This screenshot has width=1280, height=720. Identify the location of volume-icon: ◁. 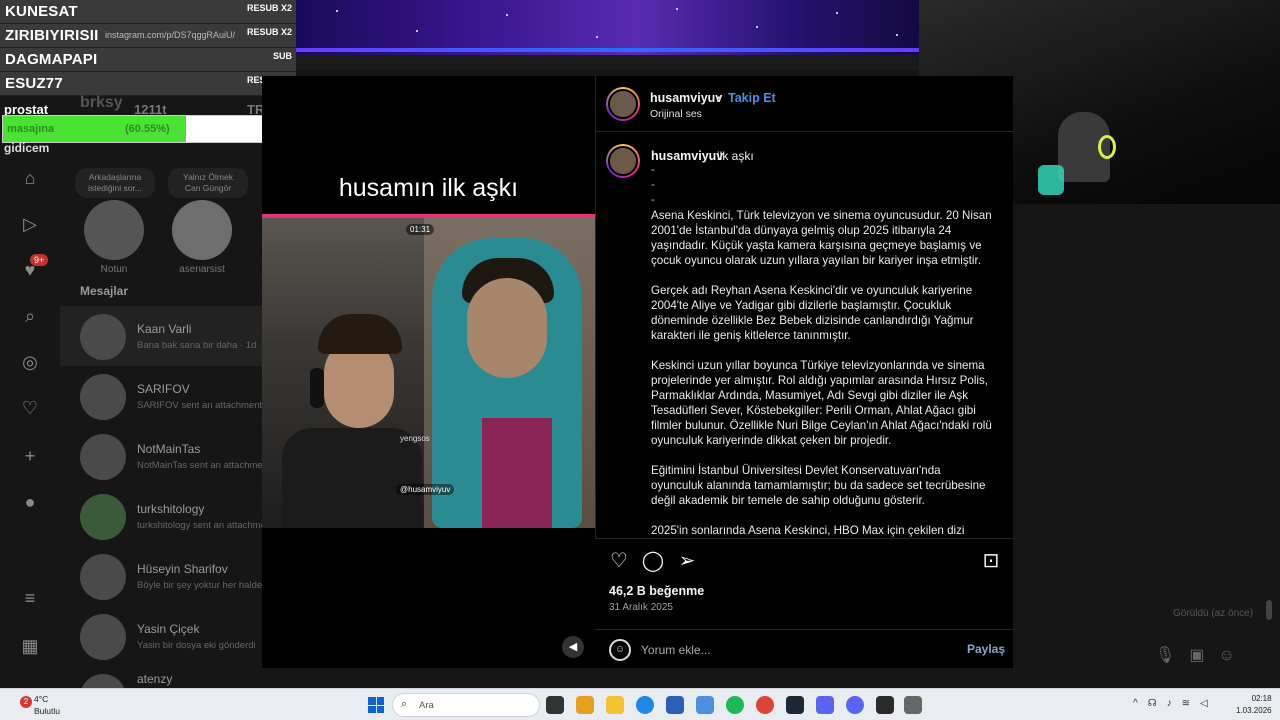
(1204, 703).